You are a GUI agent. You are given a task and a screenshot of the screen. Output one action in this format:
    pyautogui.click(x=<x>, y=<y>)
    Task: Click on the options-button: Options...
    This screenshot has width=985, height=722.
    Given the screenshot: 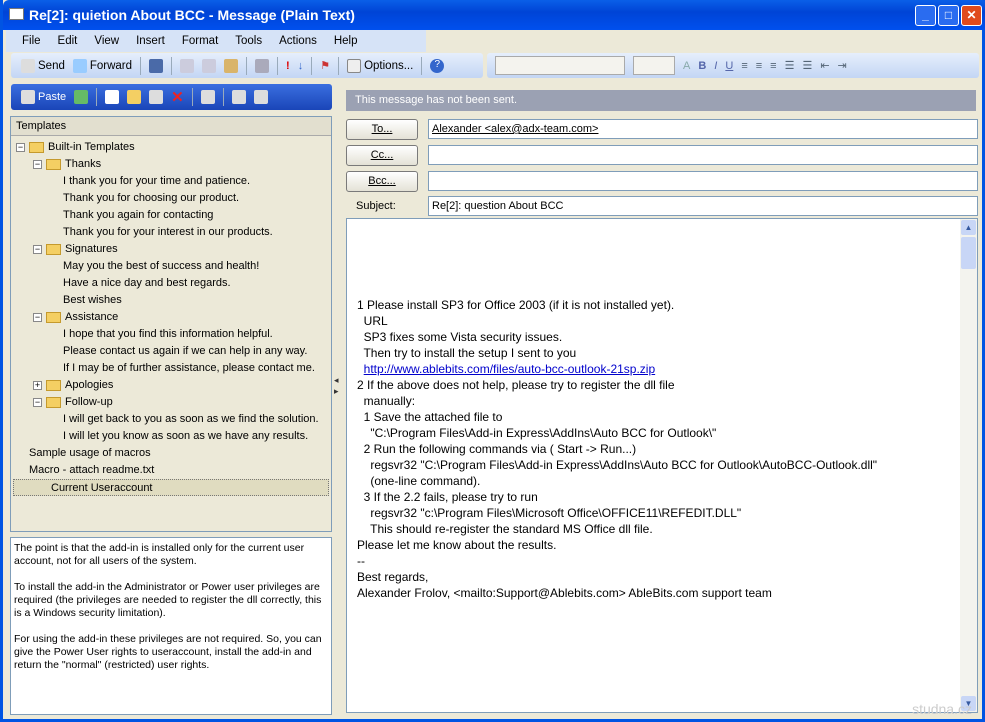 What is the action you would take?
    pyautogui.click(x=380, y=65)
    